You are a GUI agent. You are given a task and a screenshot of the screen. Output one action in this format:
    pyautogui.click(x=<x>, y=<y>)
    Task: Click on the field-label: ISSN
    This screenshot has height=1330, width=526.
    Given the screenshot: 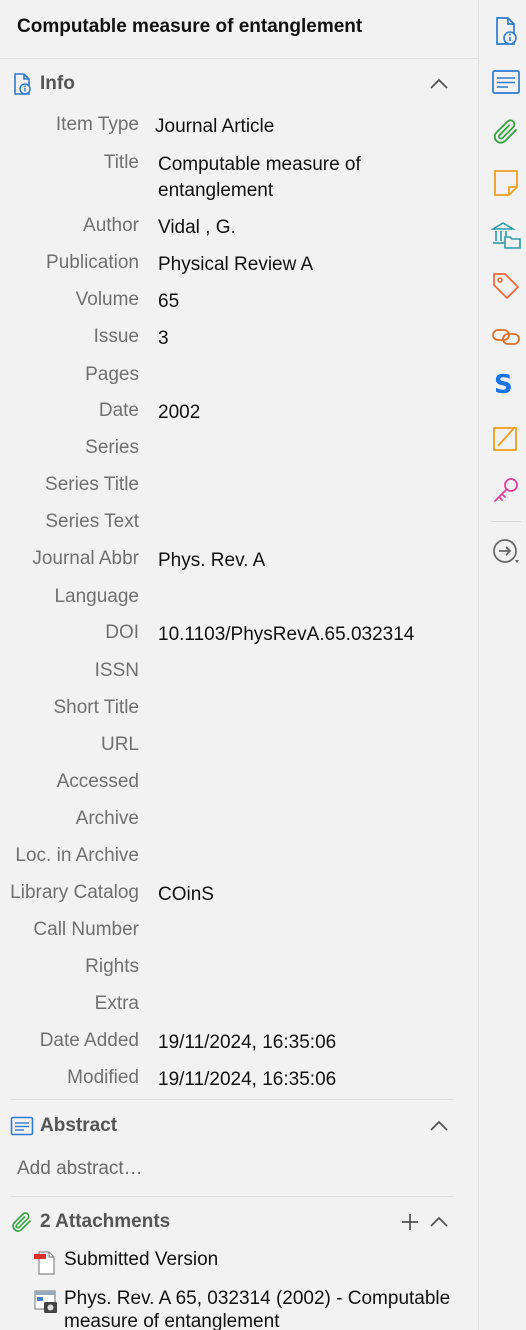 What is the action you would take?
    pyautogui.click(x=116, y=670)
    